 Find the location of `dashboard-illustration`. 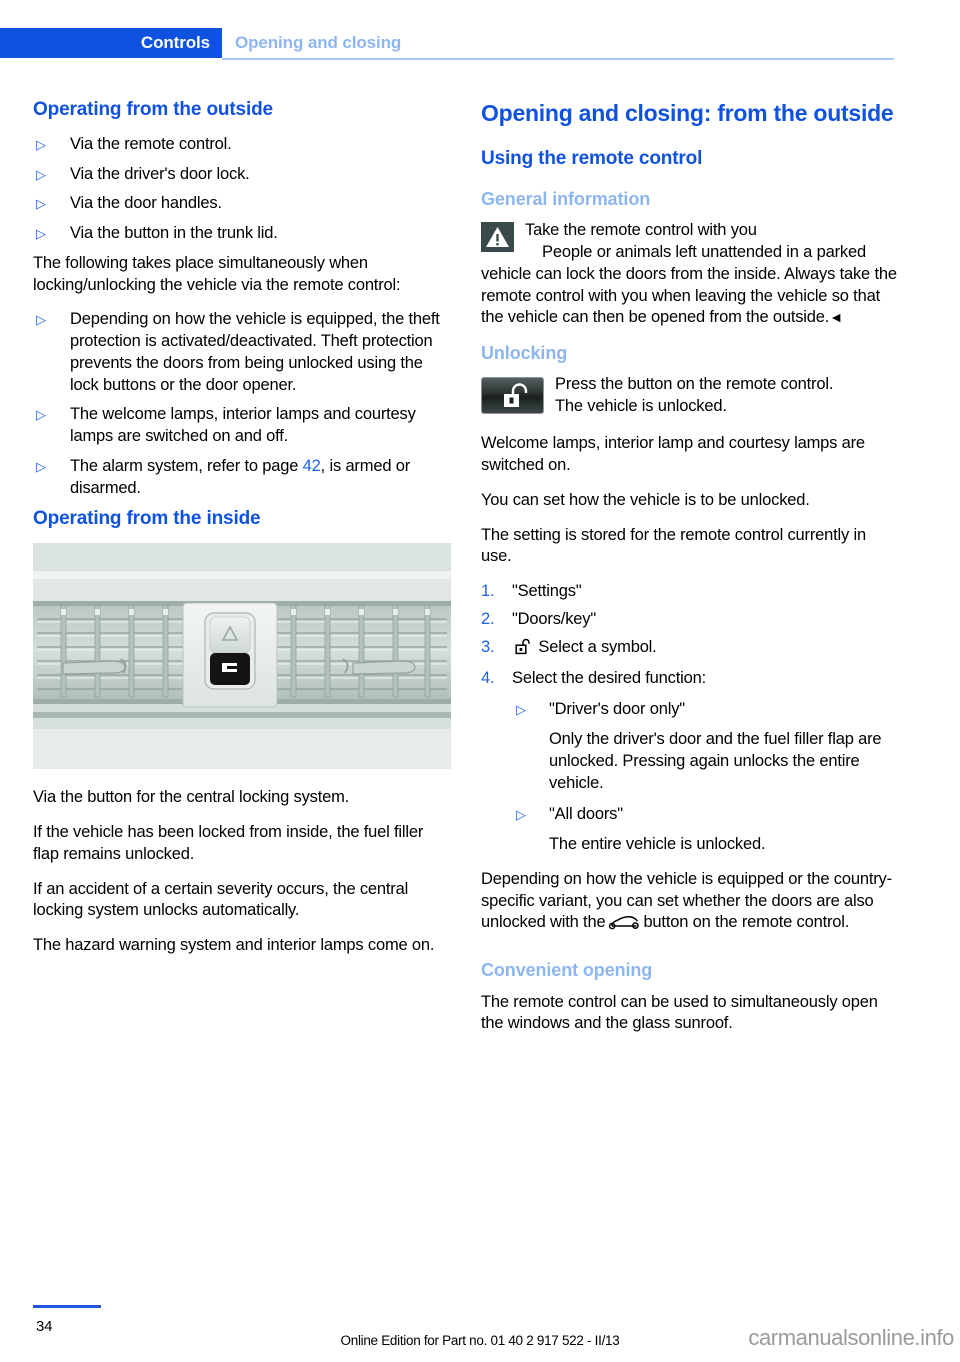

dashboard-illustration is located at coordinates (242, 656).